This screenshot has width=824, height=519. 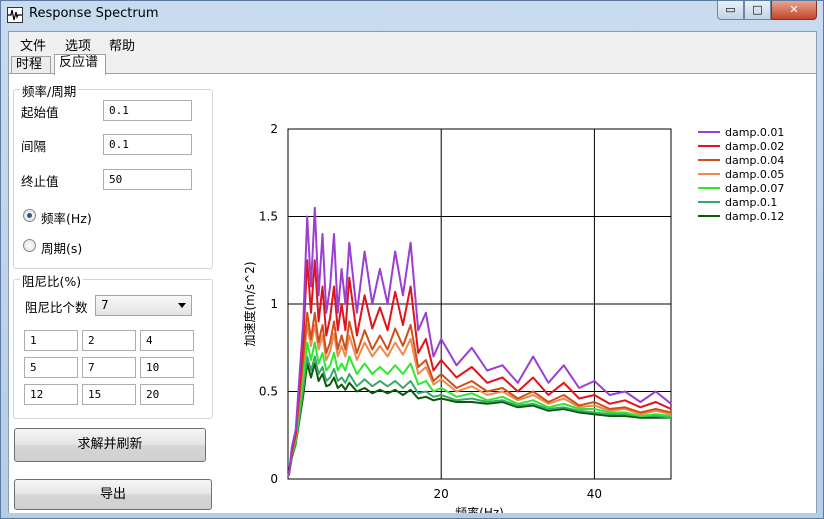 I want to click on radio-frequency-label: 频率(Hz), so click(x=66, y=217).